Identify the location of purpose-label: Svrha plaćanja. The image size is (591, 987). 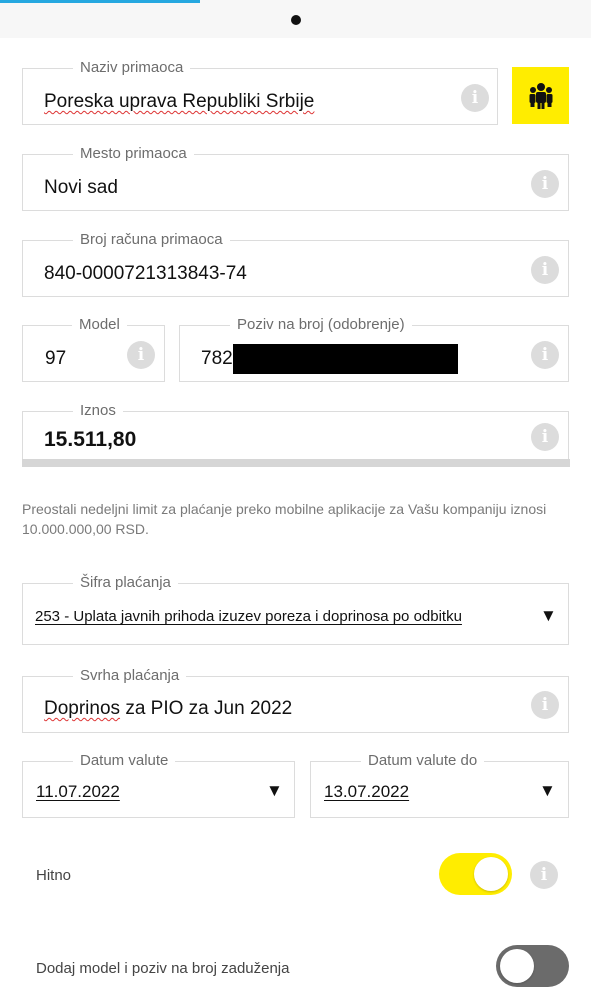
(130, 676).